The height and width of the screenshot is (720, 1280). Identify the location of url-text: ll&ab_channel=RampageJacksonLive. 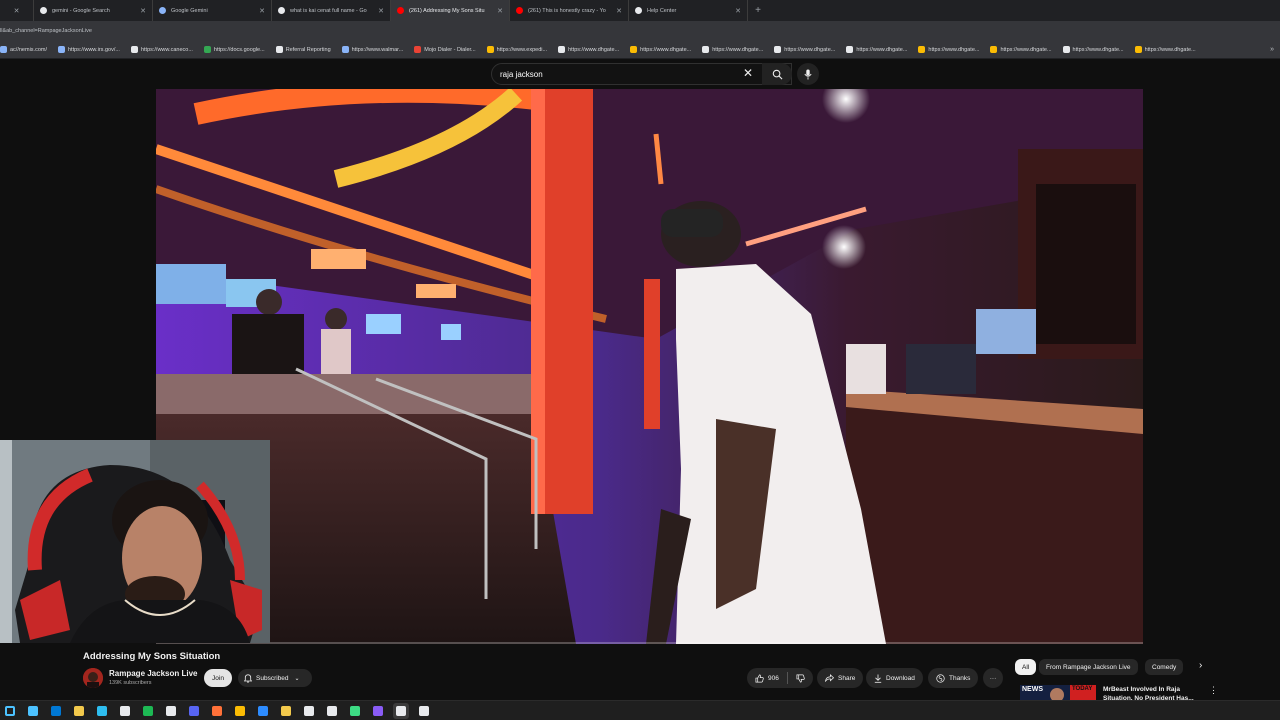
(46, 31).